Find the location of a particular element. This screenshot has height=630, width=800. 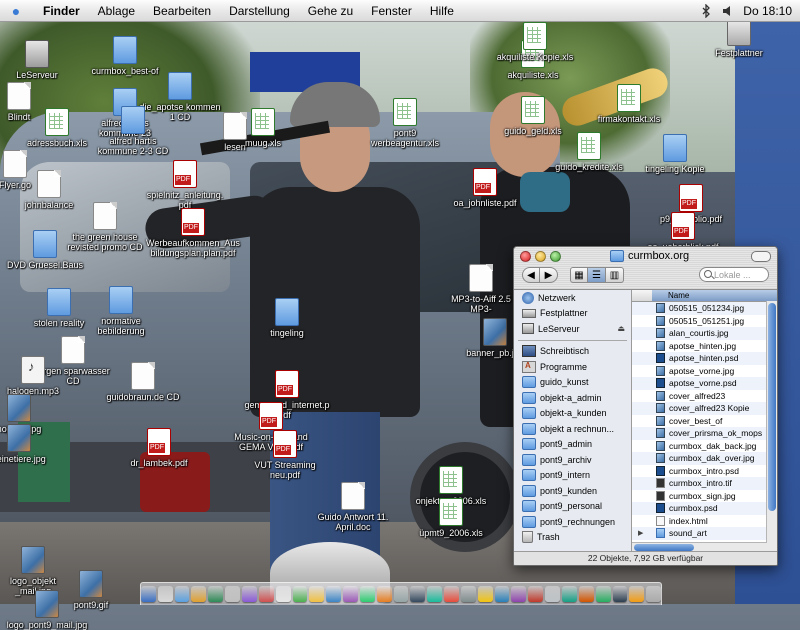

vertical-scrollbar is located at coordinates (771, 426).